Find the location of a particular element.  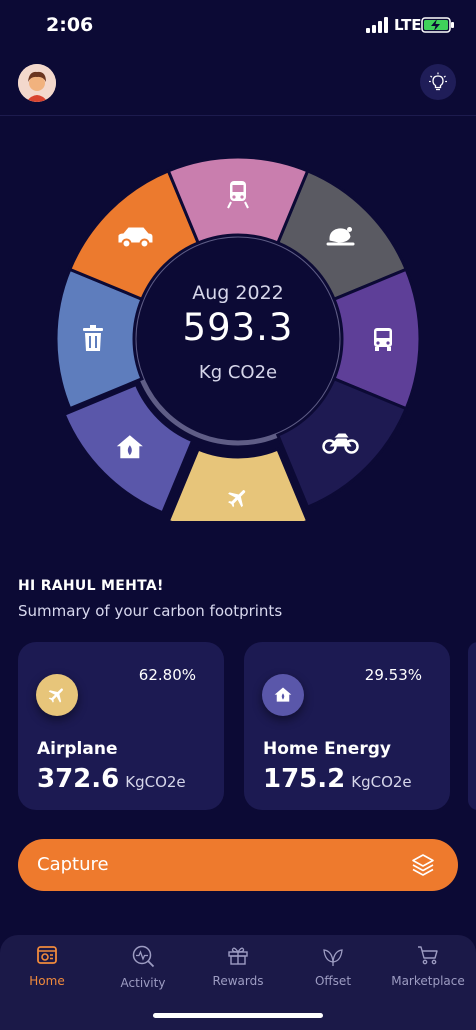

home-tab-icon is located at coordinates (47, 955).